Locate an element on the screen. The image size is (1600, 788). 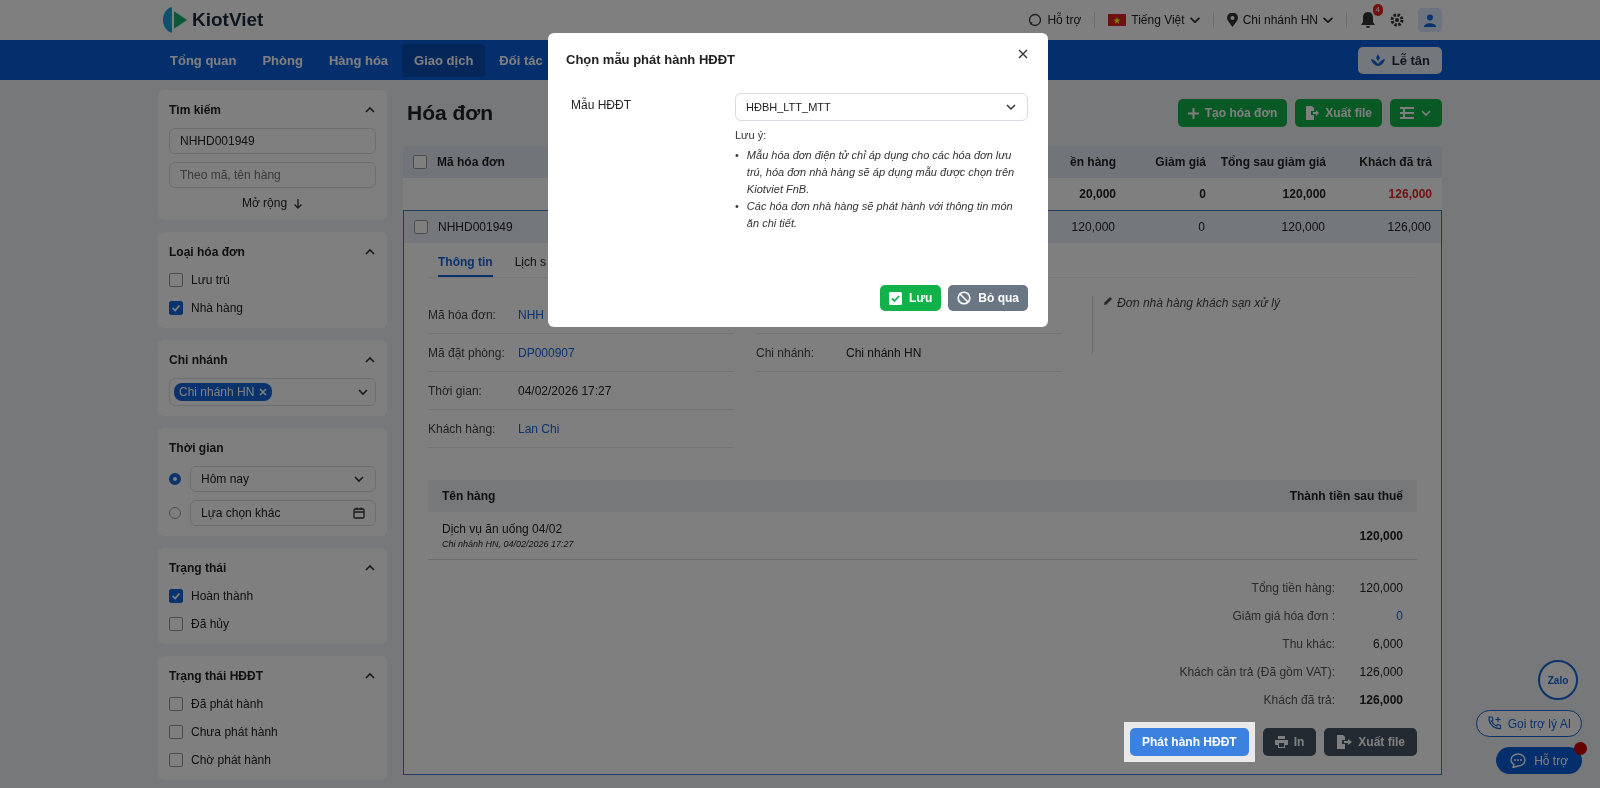
support-button: Hỗ trợ is located at coordinates (1539, 760).